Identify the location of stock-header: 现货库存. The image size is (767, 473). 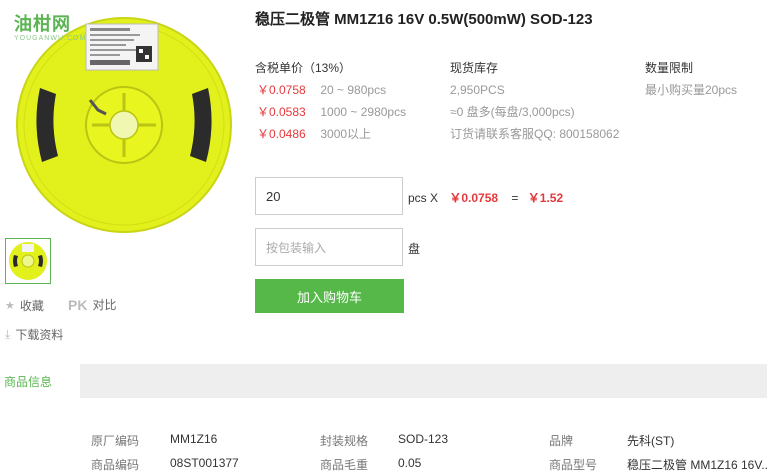
(474, 68).